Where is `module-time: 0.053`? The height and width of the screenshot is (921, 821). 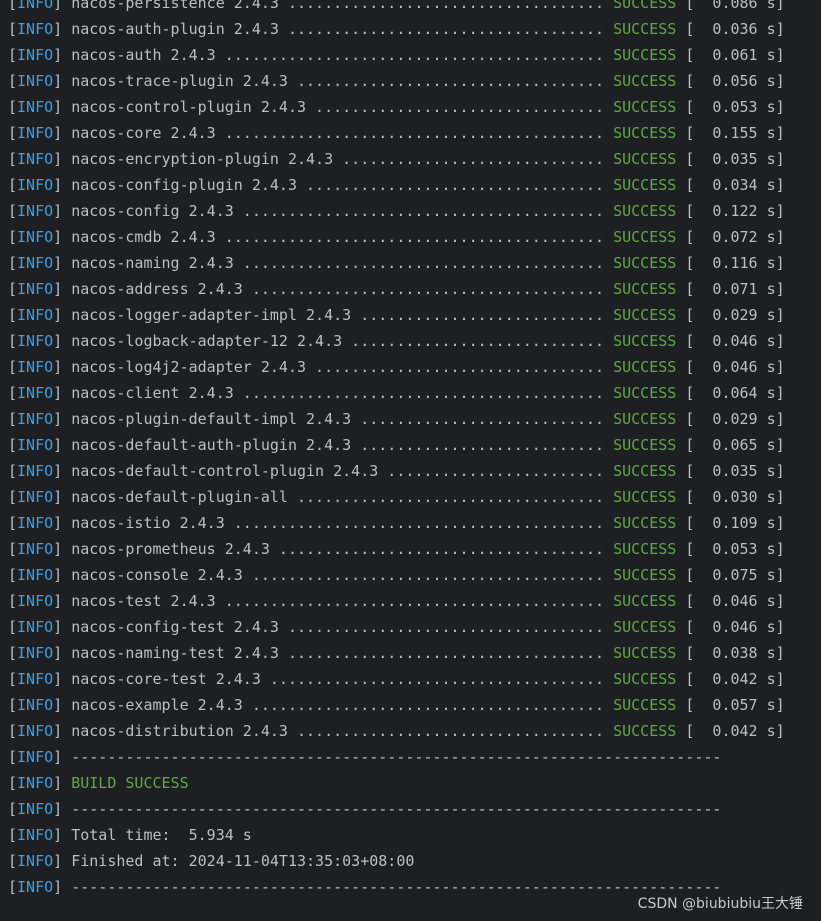
module-time: 0.053 is located at coordinates (730, 107).